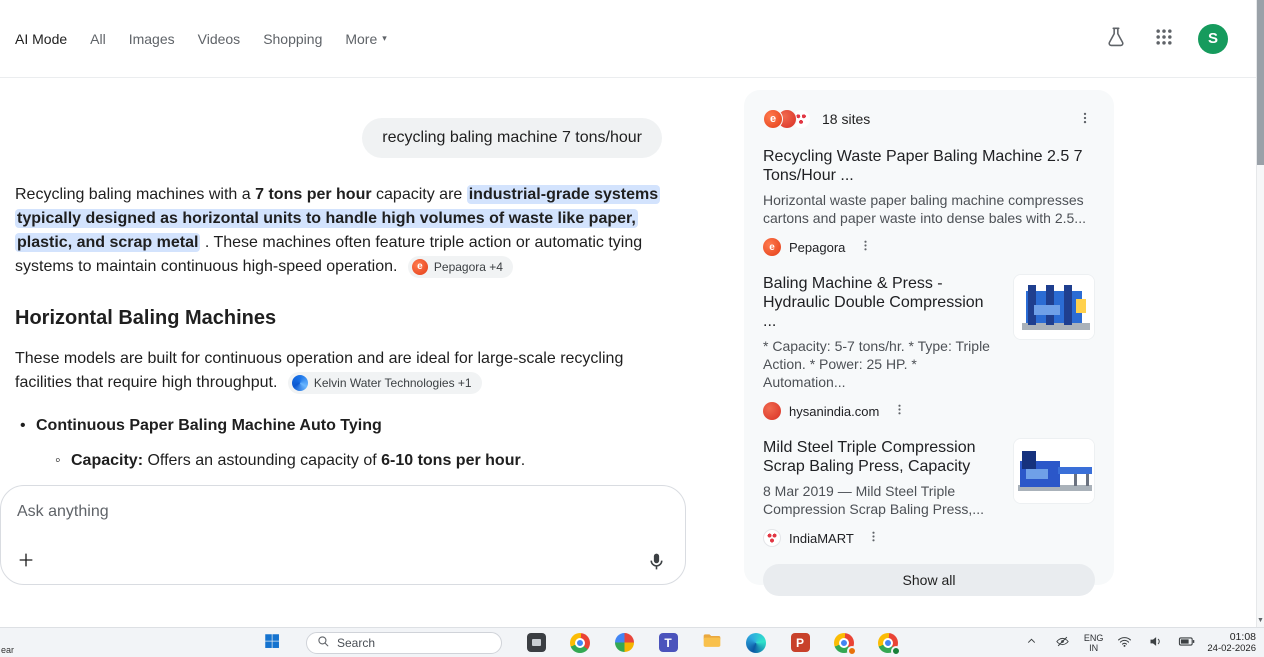 This screenshot has height=657, width=1264. I want to click on eye-slash-icon, so click(1062, 643).